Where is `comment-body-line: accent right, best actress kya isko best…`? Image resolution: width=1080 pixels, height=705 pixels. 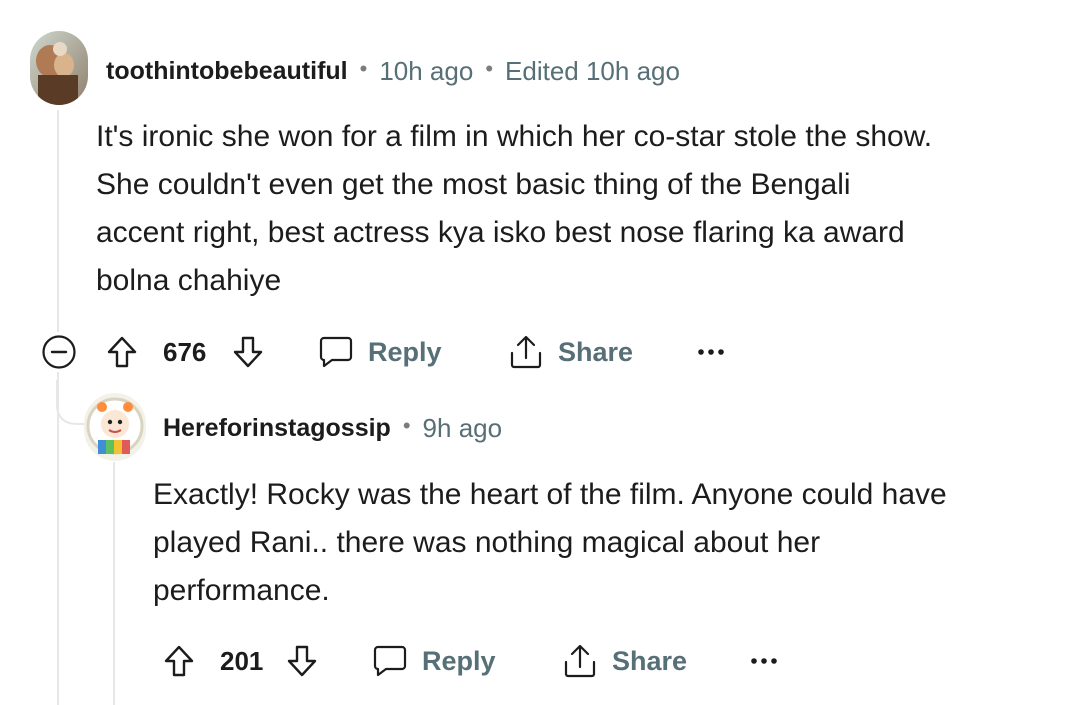 comment-body-line: accent right, best actress kya isko best… is located at coordinates (500, 232).